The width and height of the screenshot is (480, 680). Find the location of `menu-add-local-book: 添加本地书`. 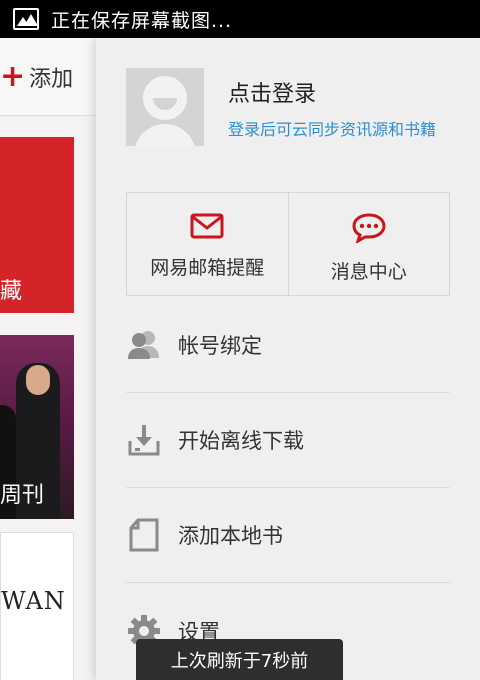

menu-add-local-book: 添加本地书 is located at coordinates (288, 535).